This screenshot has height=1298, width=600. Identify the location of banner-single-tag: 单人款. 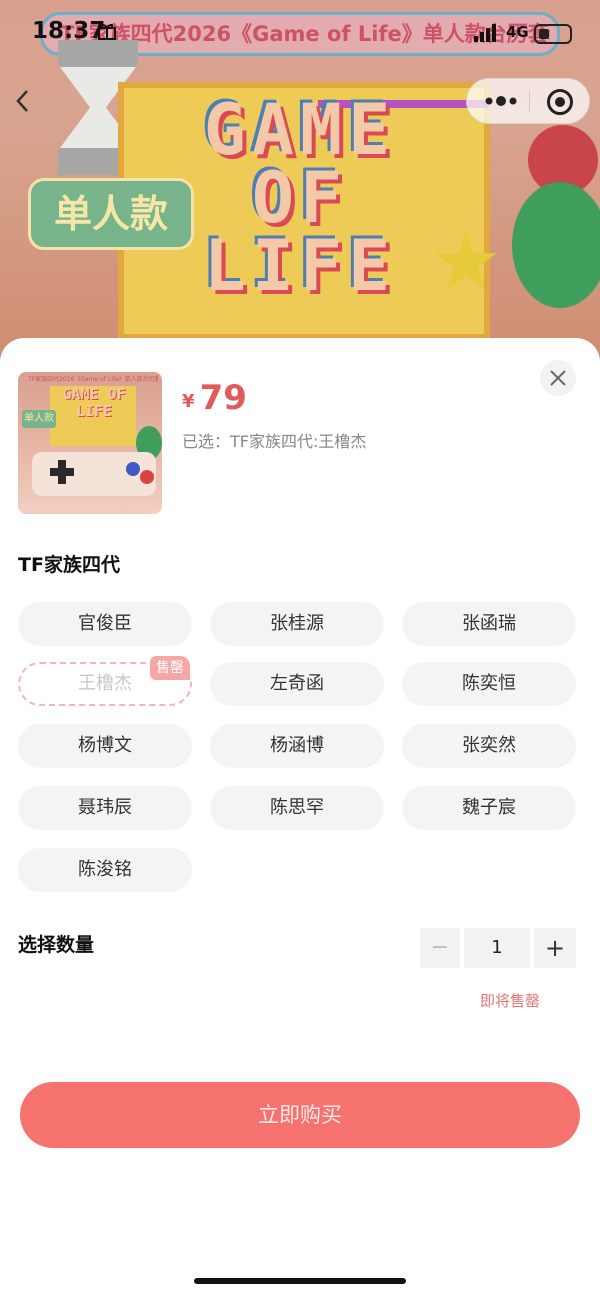
(111, 214).